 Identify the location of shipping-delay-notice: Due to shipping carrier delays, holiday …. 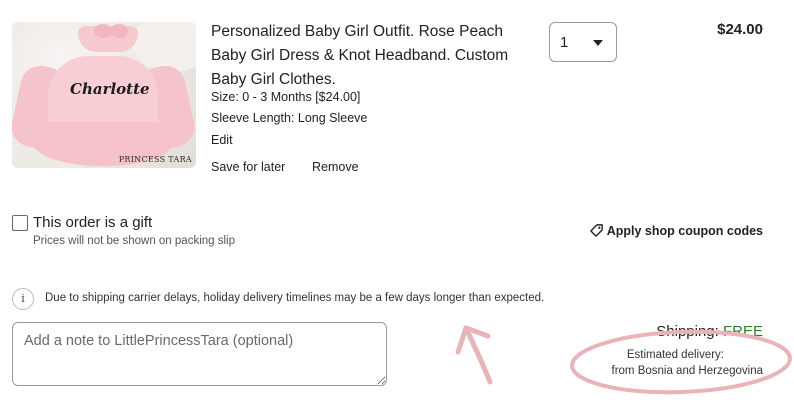
(295, 298).